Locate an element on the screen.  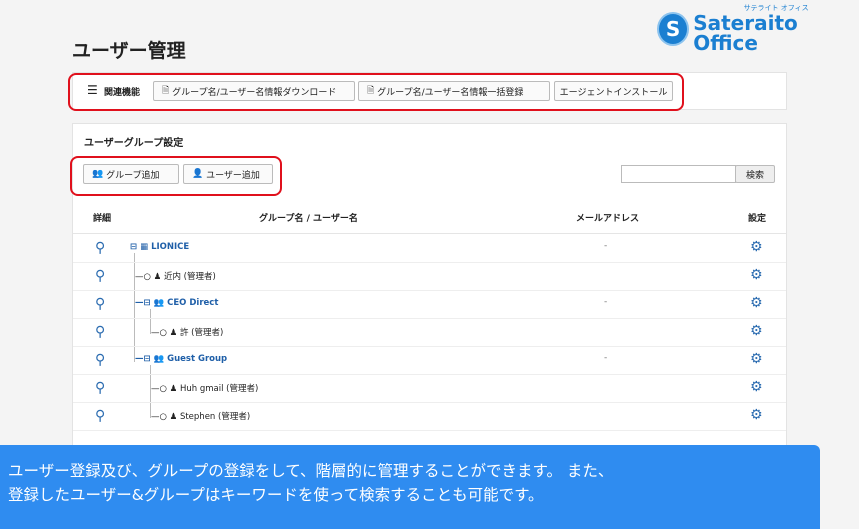
row-name: —⊟ 👥 CEO Direct is located at coordinates (176, 303).